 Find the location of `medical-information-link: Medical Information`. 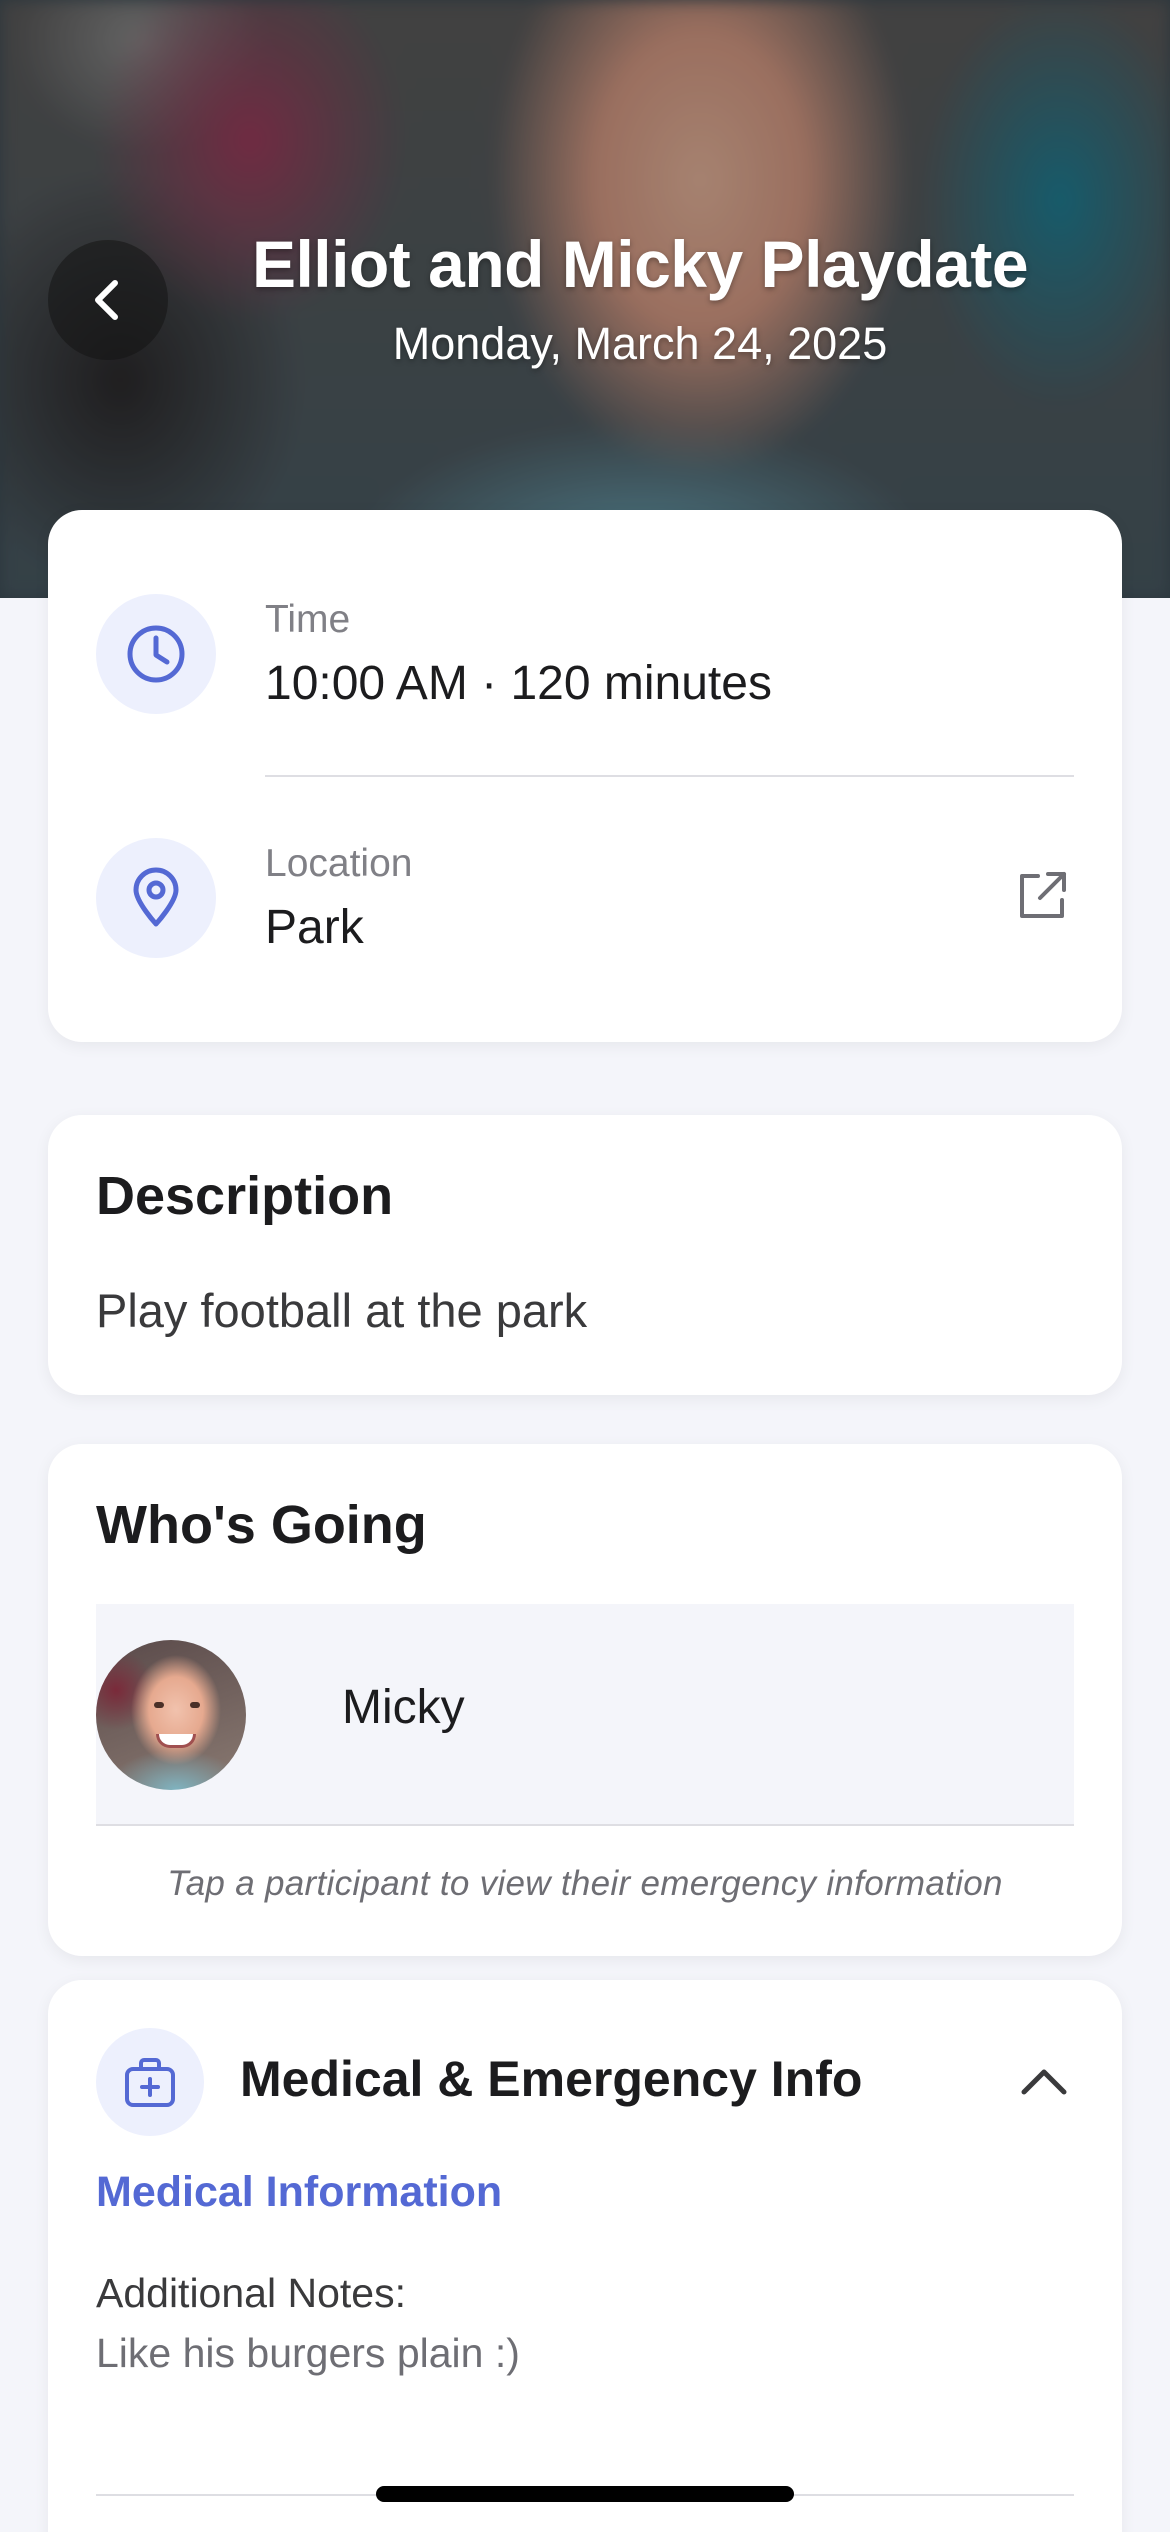

medical-information-link: Medical Information is located at coordinates (299, 2192).